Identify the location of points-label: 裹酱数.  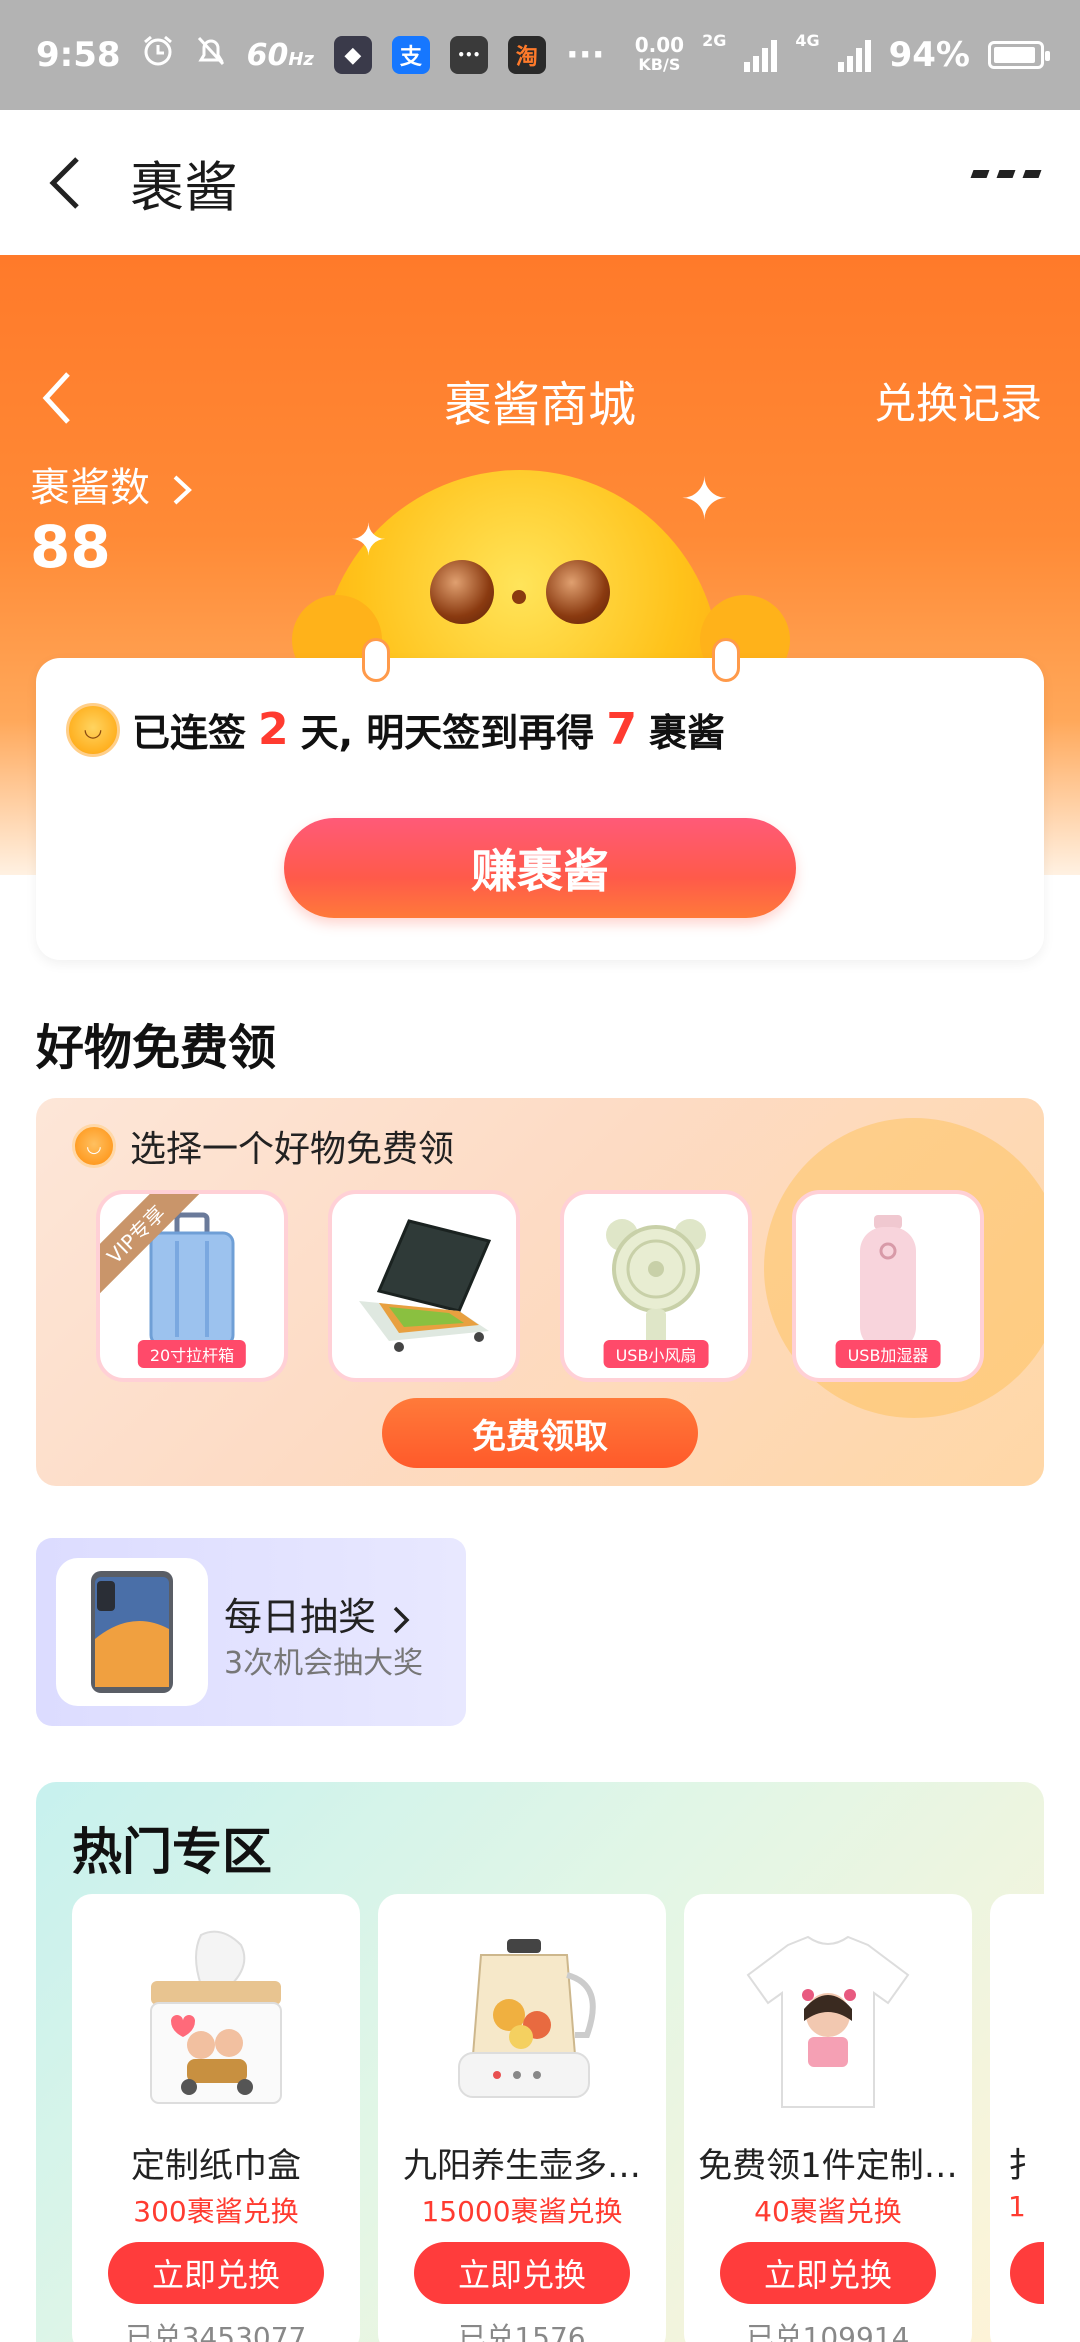
(90, 488).